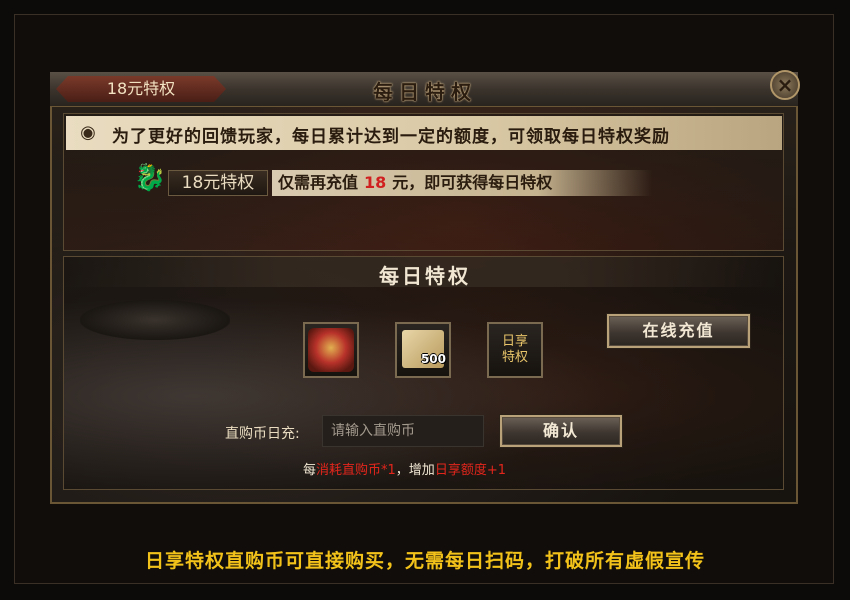  I want to click on coin-input-label: 直购币日充:, so click(262, 434).